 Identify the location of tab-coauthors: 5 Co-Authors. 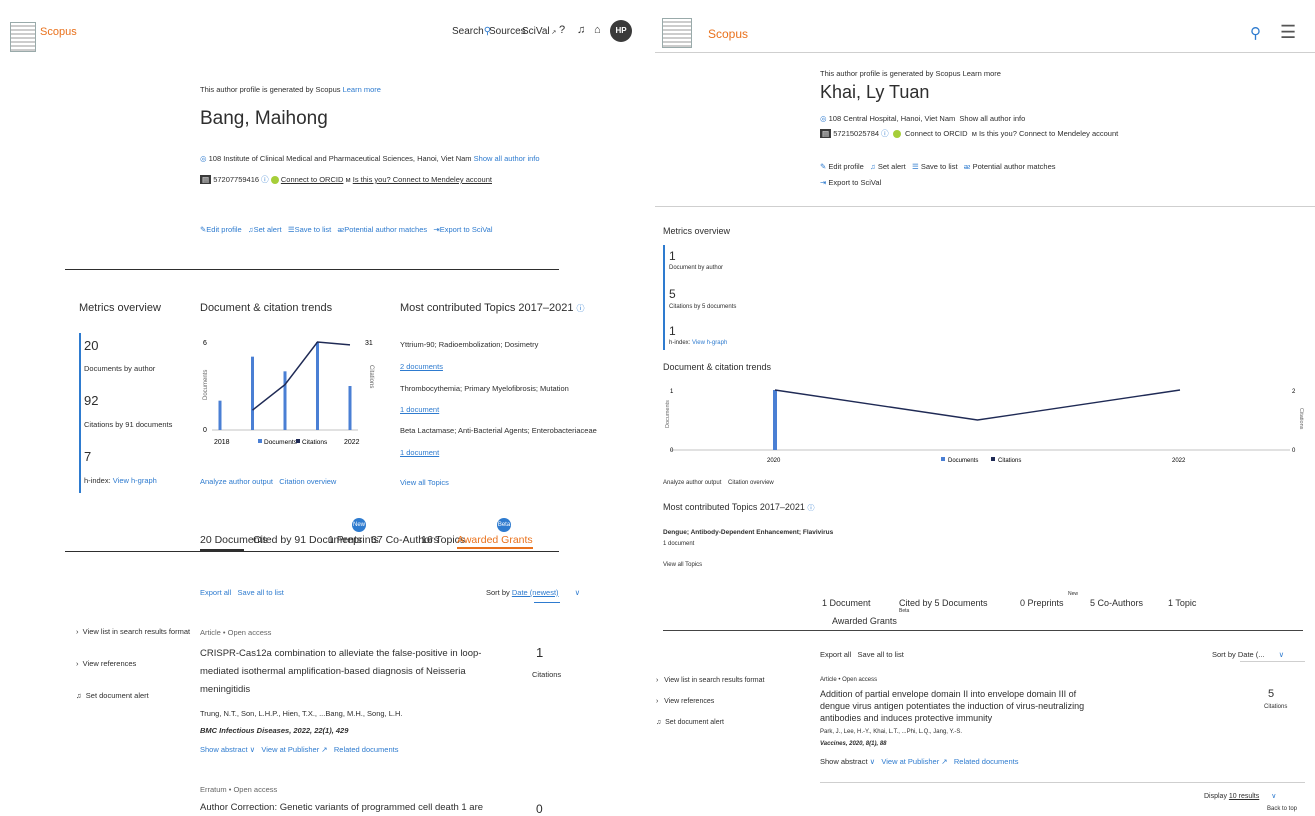
(1116, 603).